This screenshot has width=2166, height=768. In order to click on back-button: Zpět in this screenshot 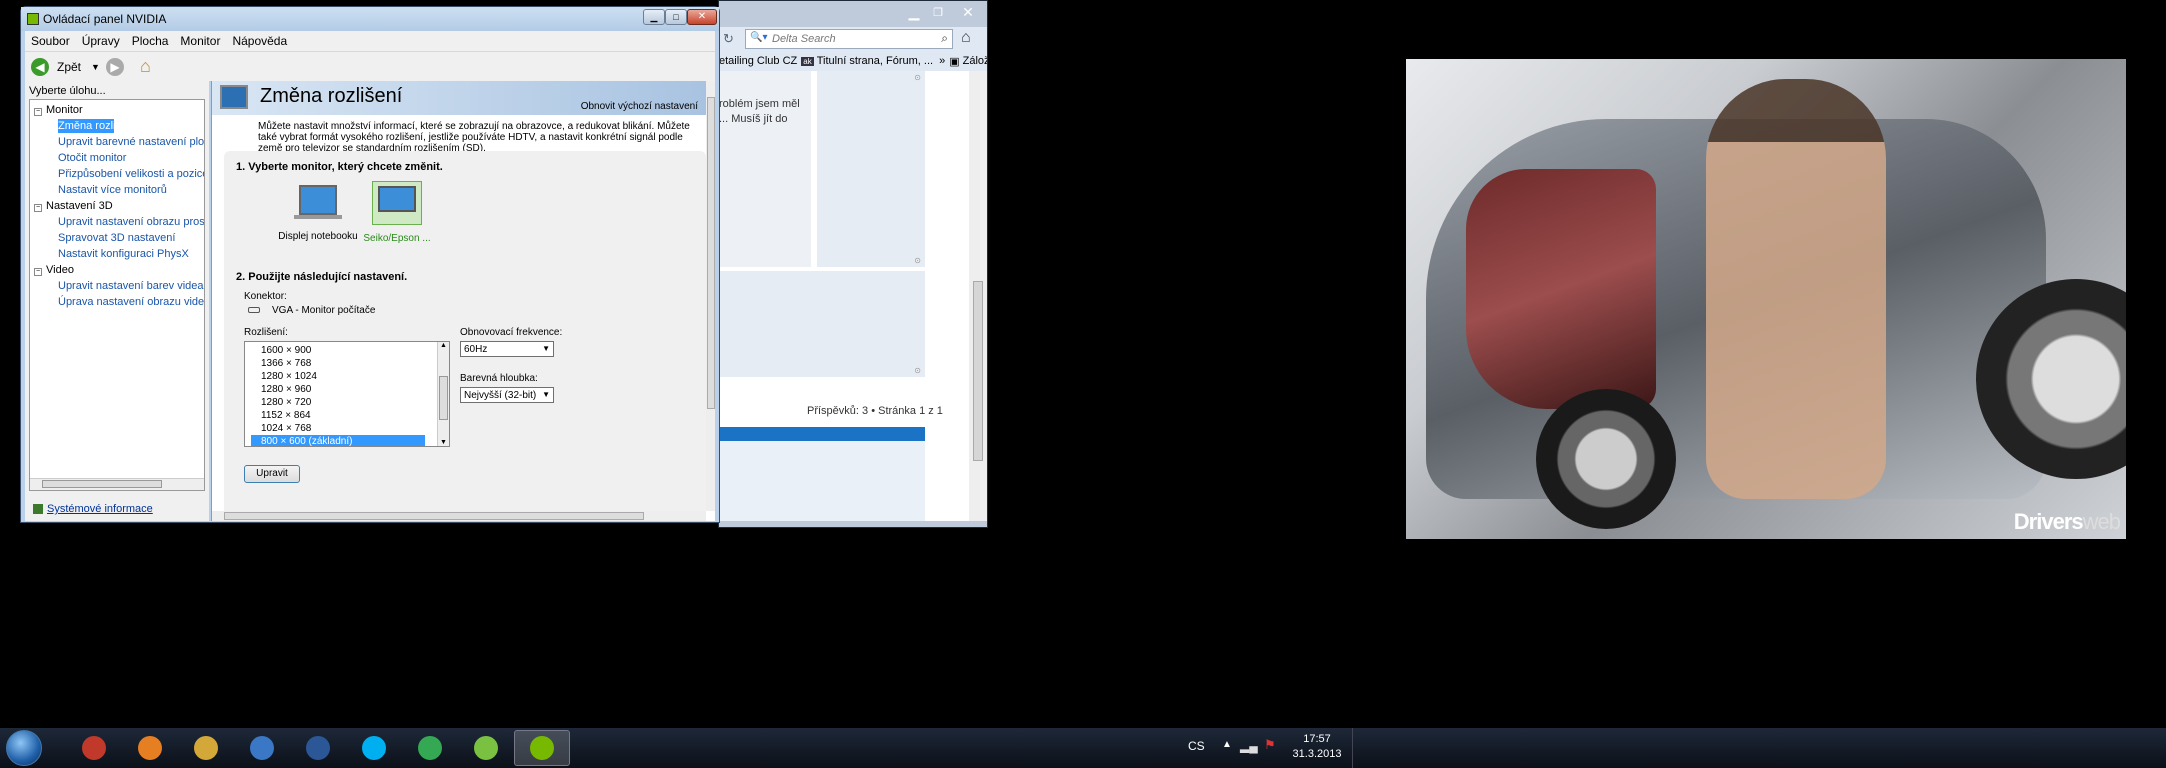, I will do `click(69, 67)`.